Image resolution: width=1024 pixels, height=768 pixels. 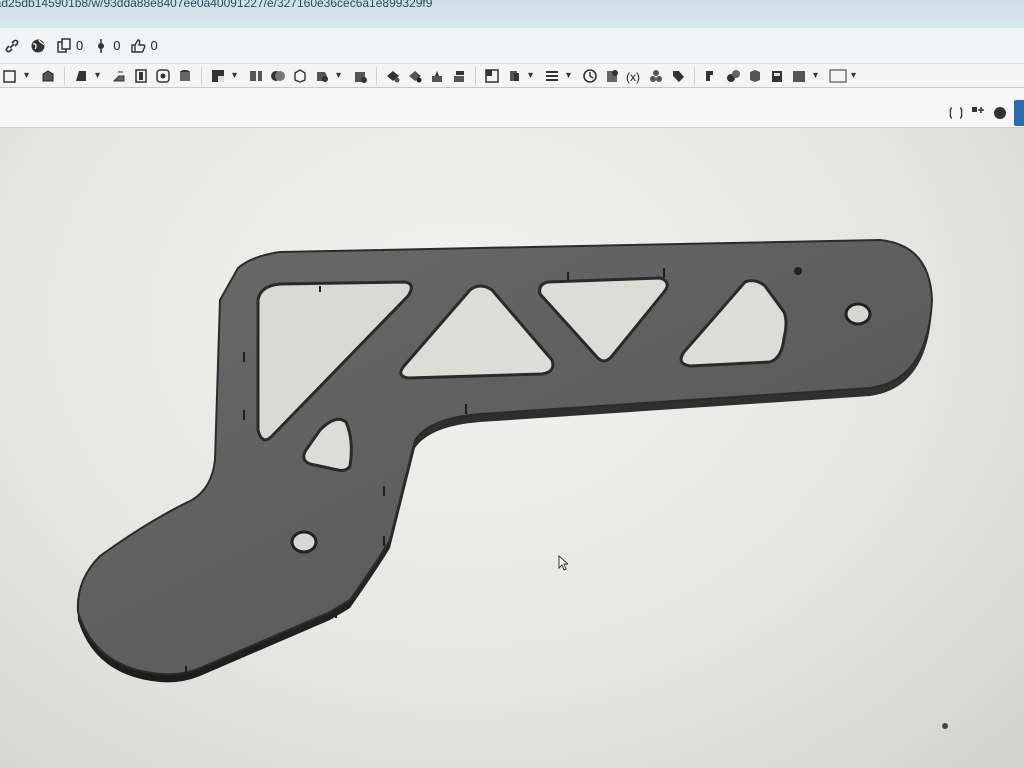 What do you see at coordinates (798, 271) in the screenshot?
I see `small-hole` at bounding box center [798, 271].